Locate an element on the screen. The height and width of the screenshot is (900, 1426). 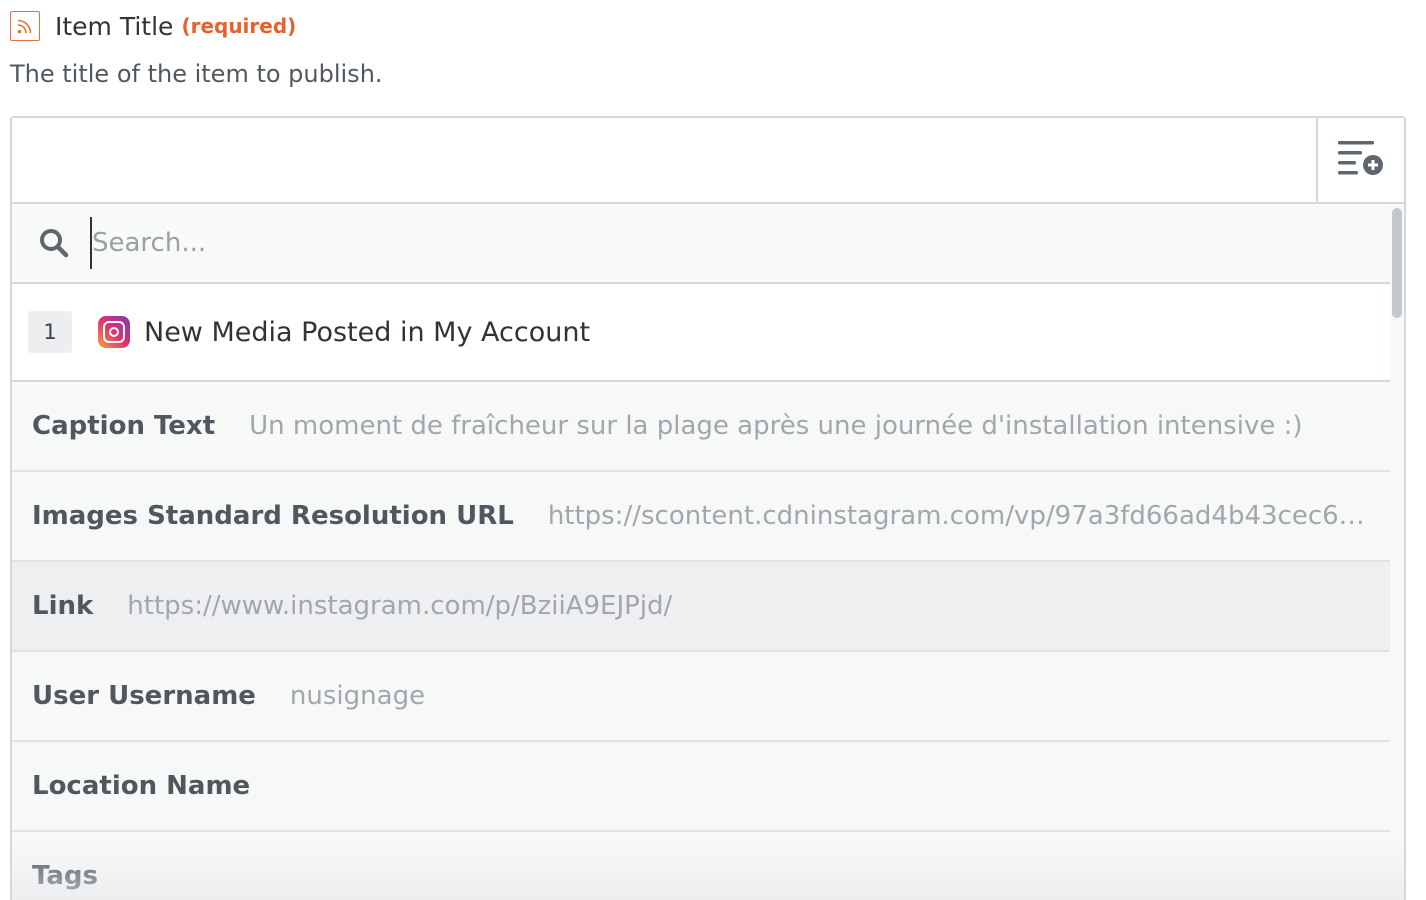
field-option-name: Link is located at coordinates (63, 606).